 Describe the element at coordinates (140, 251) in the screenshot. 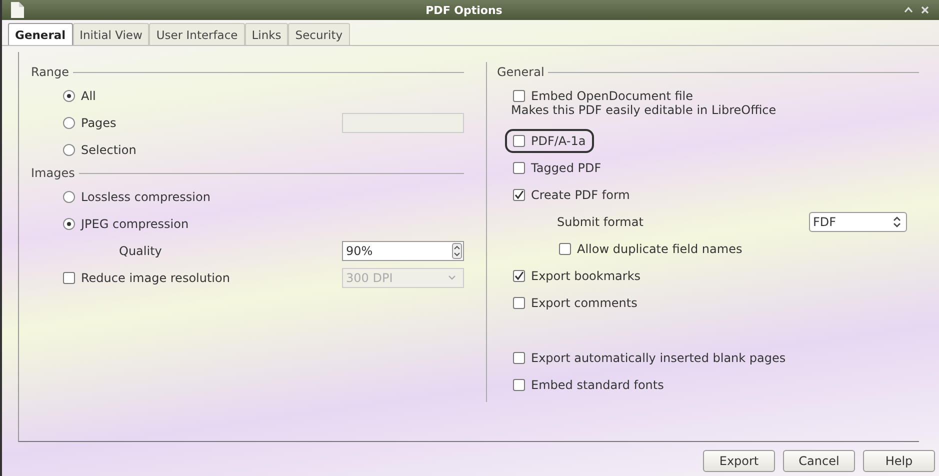

I see `option-label: Quality` at that location.